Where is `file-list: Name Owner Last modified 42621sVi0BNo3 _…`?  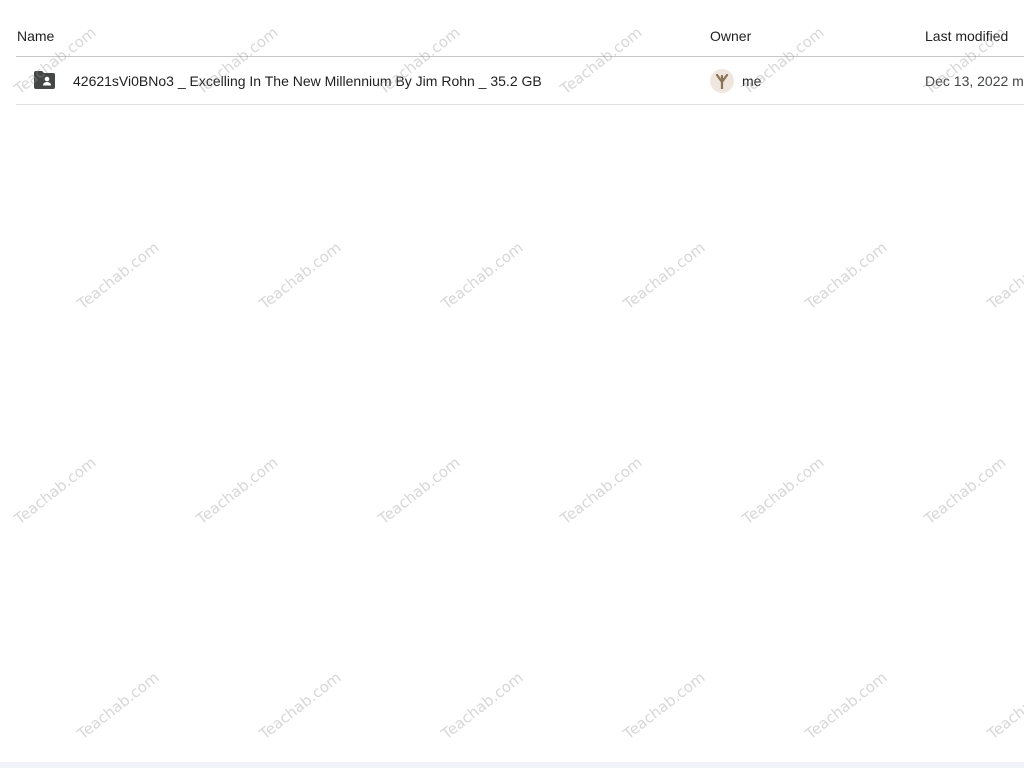 file-list: Name Owner Last modified 42621sVi0BNo3 _… is located at coordinates (520, 60).